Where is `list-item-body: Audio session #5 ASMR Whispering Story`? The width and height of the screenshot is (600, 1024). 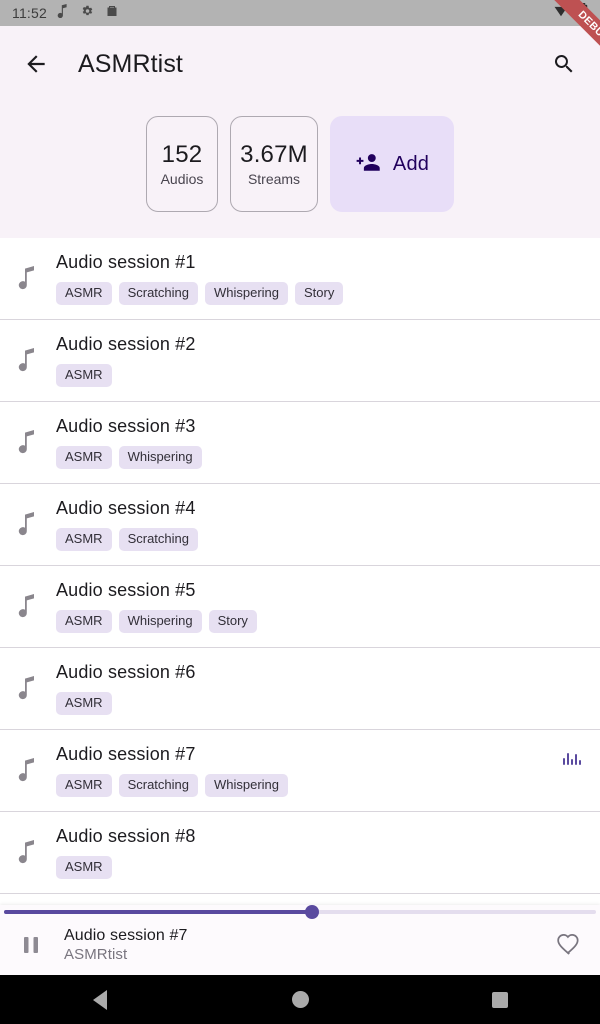
list-item-body: Audio session #5 ASMR Whispering Story is located at coordinates (302, 606).